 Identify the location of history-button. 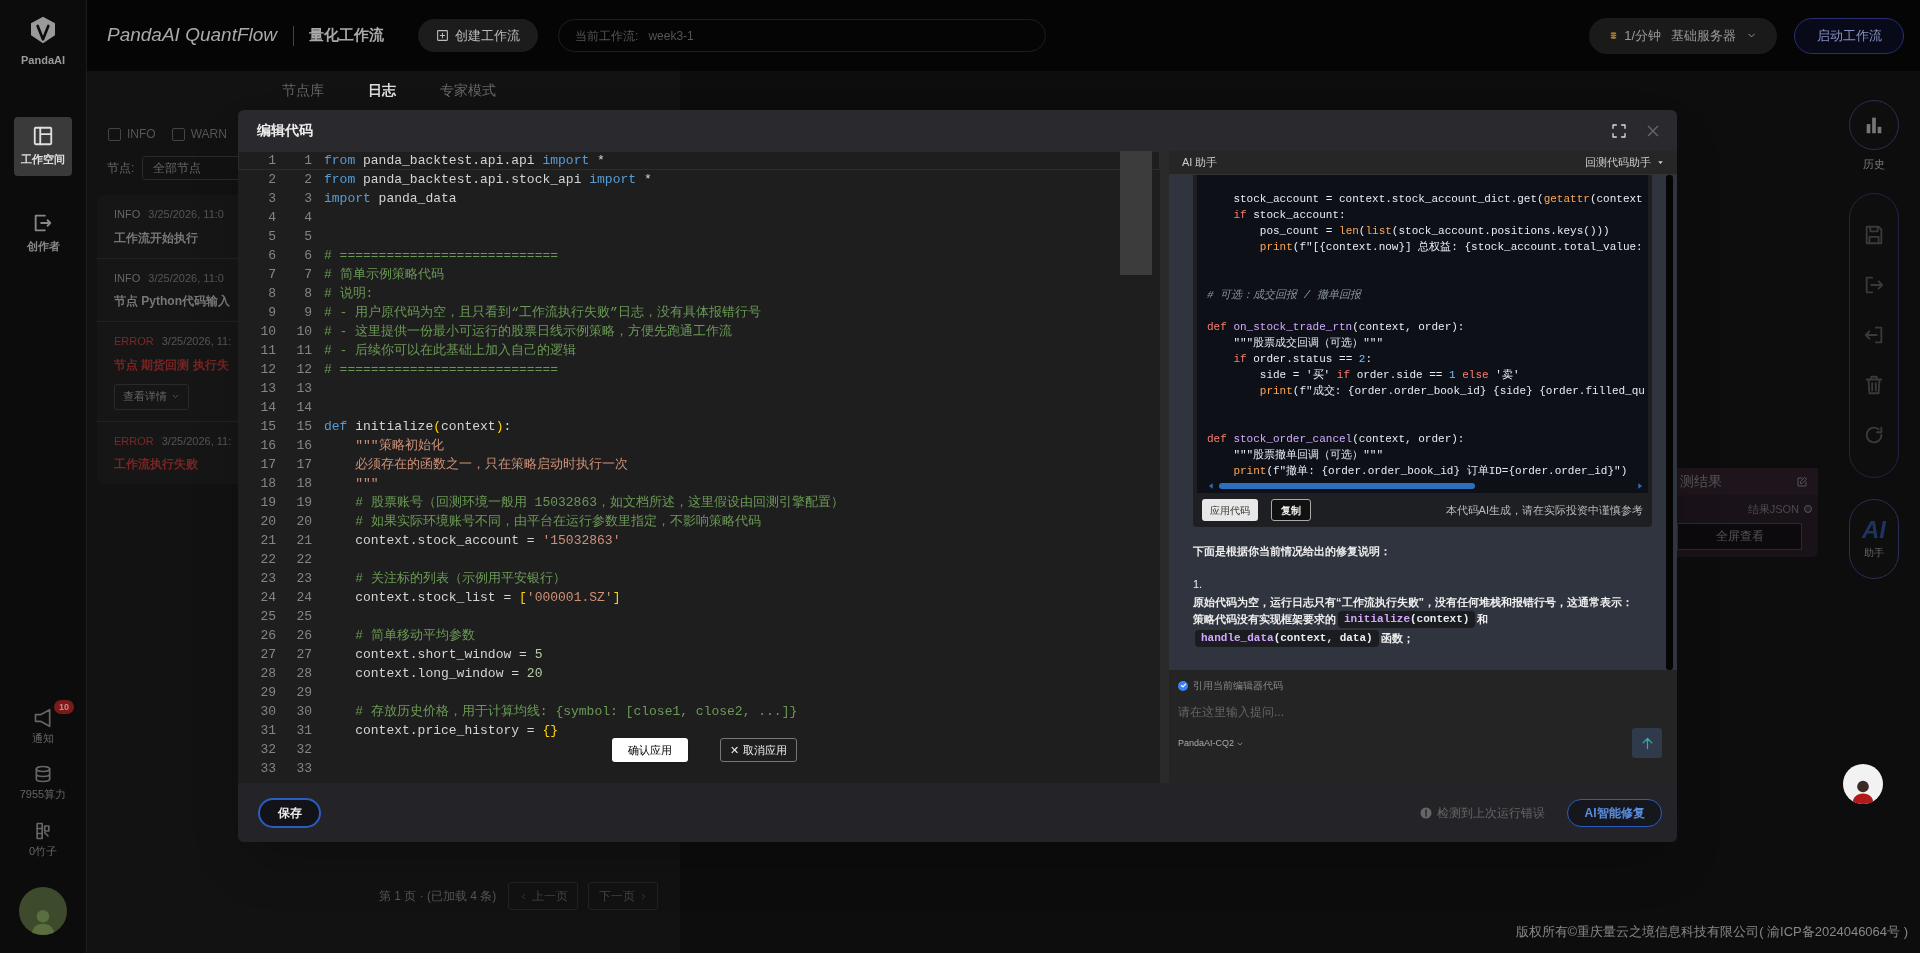
(1874, 125).